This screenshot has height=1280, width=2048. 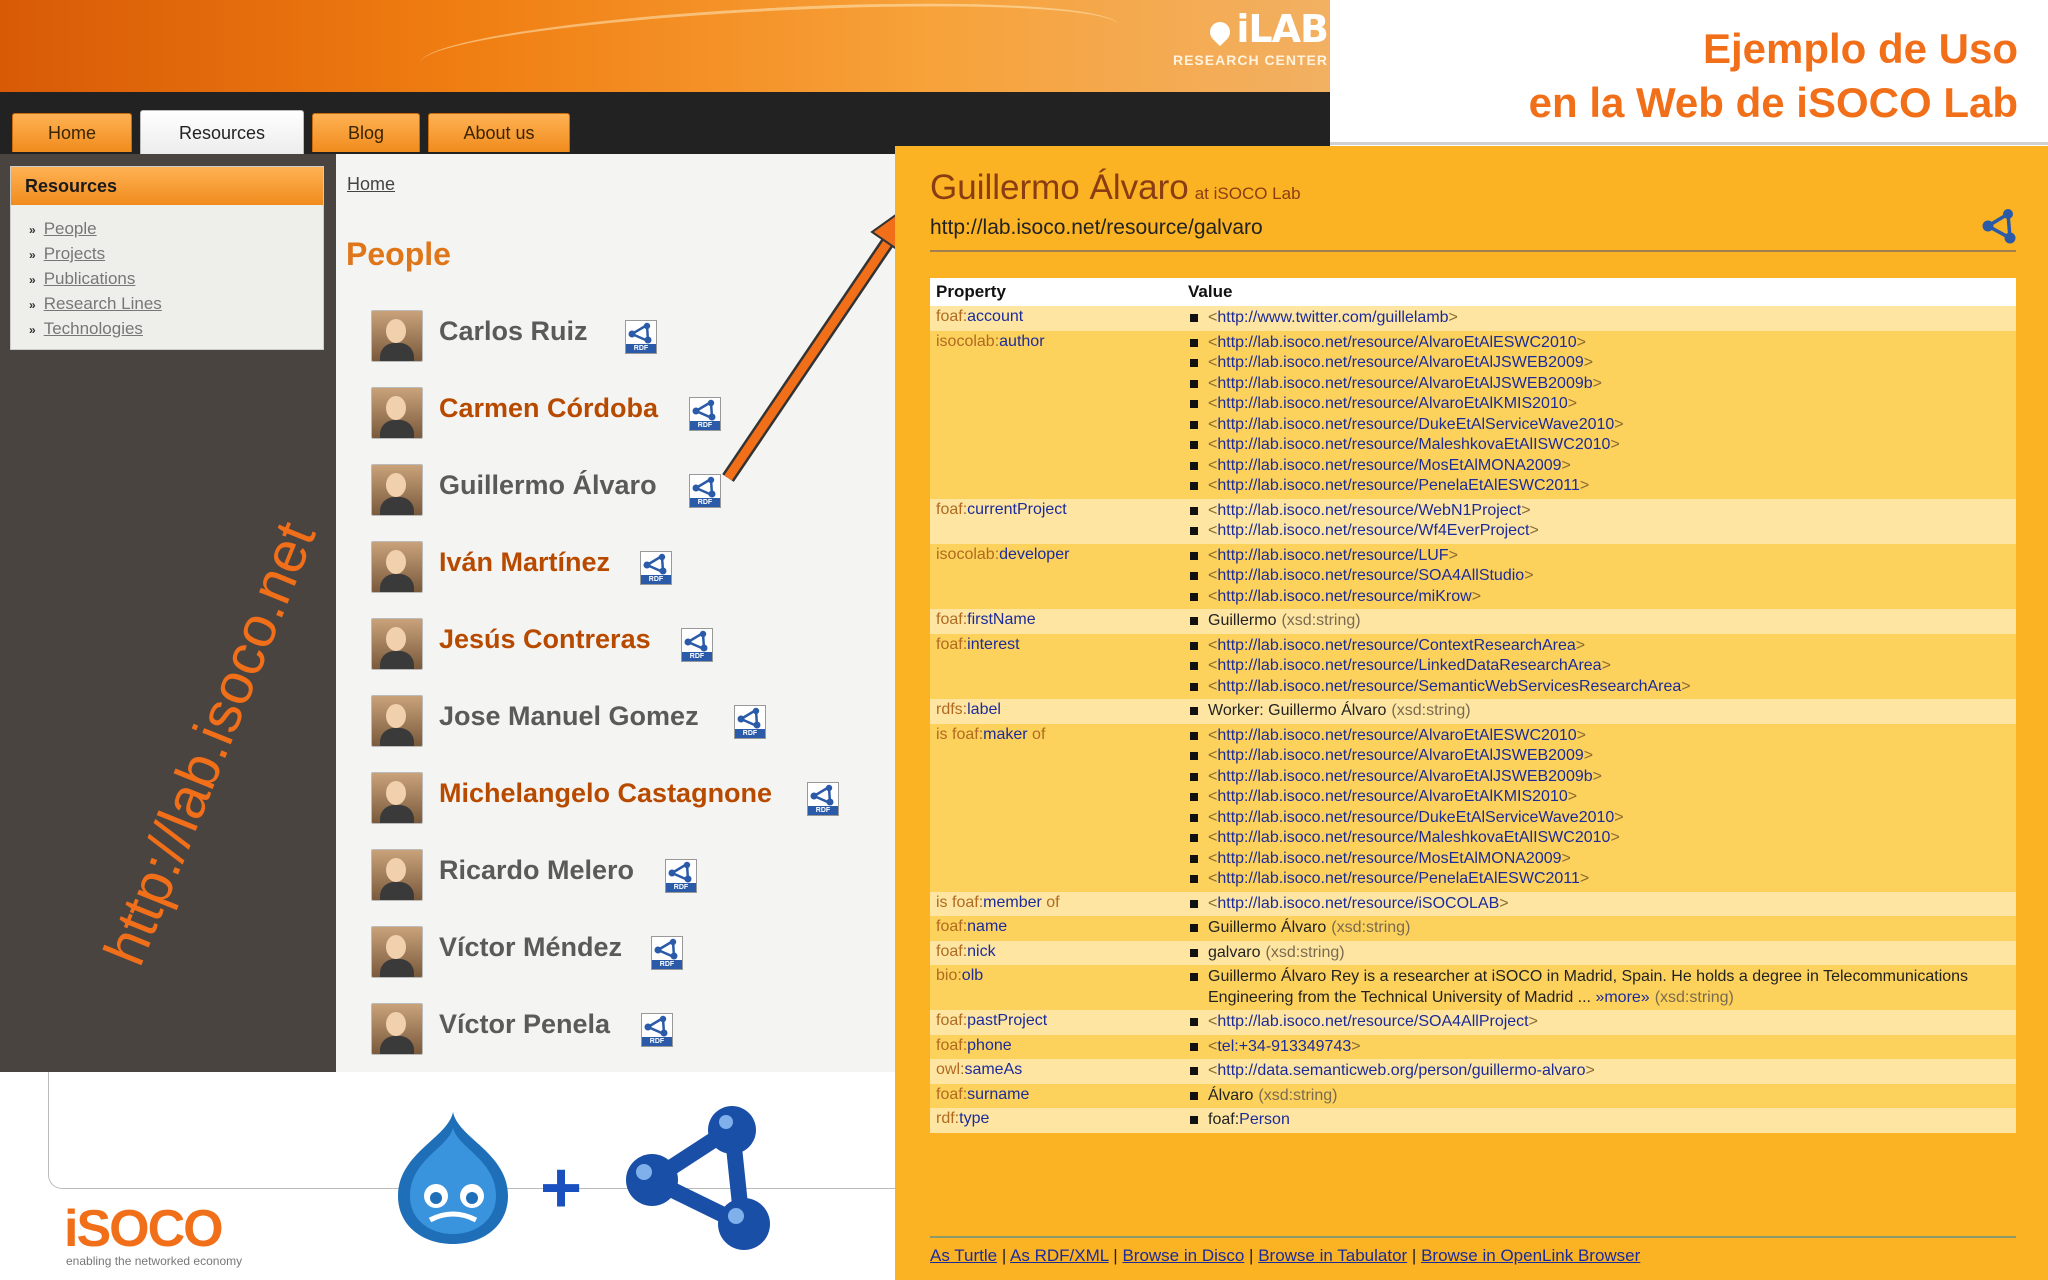 What do you see at coordinates (1021, 341) in the screenshot?
I see `property-local-name: author` at bounding box center [1021, 341].